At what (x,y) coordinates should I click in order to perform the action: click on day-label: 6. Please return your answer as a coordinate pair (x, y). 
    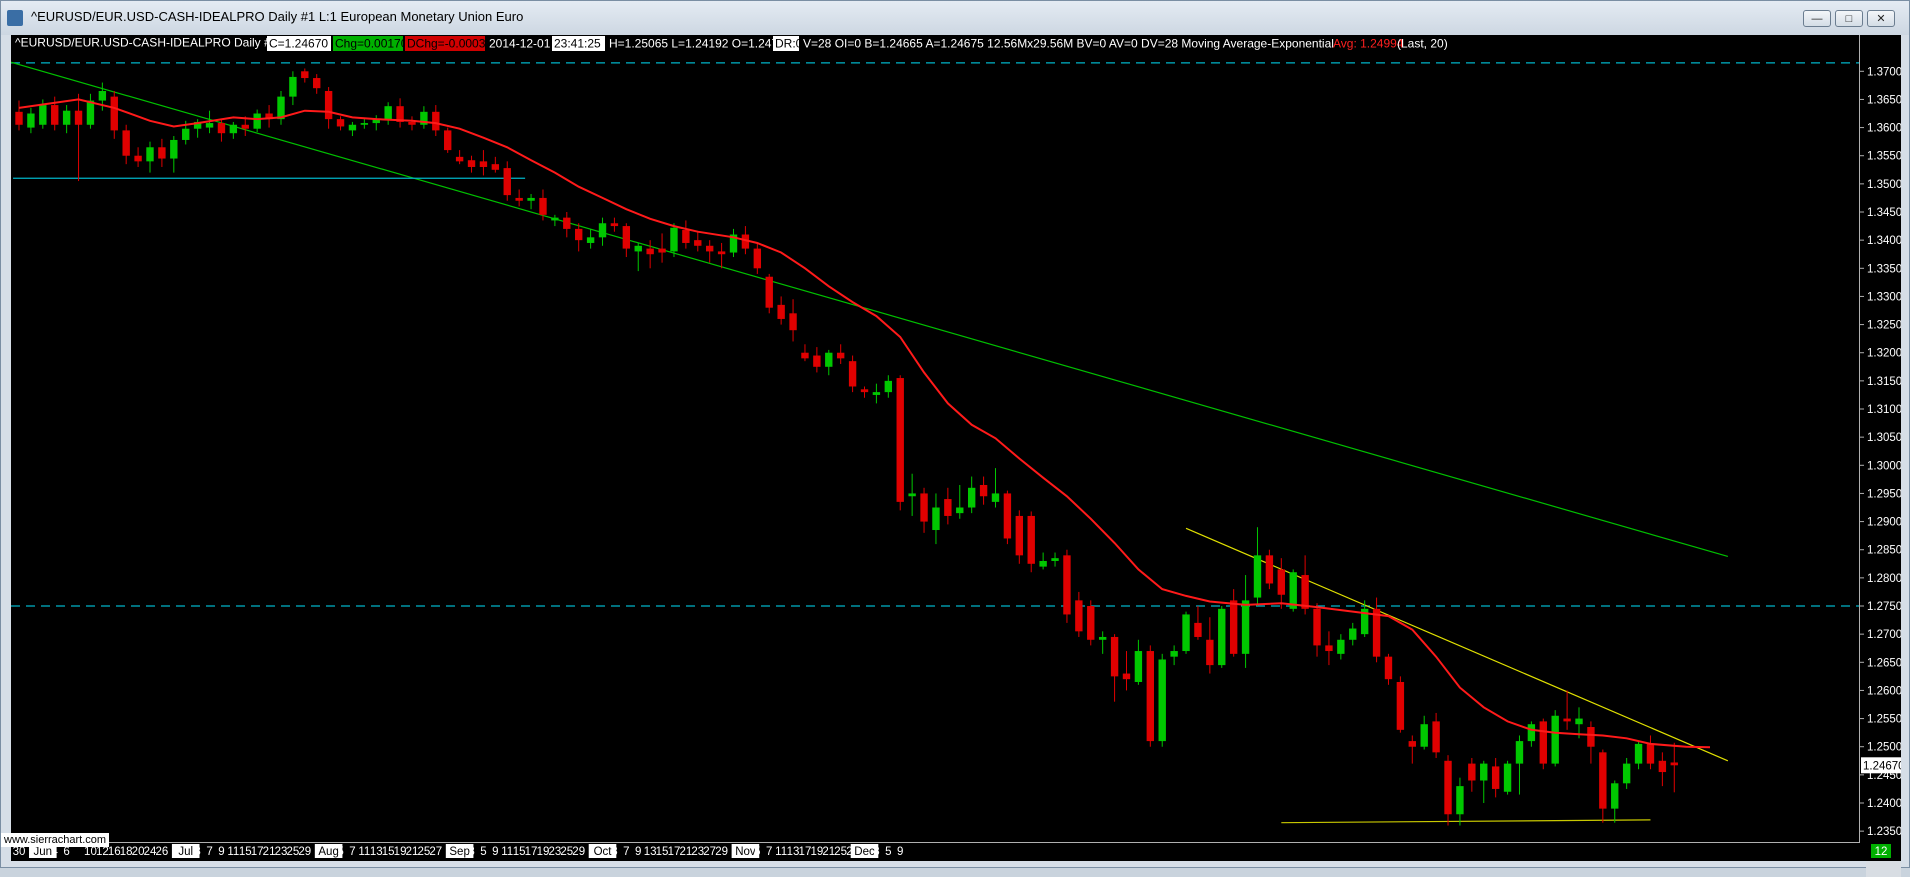
    Looking at the image, I should click on (66, 852).